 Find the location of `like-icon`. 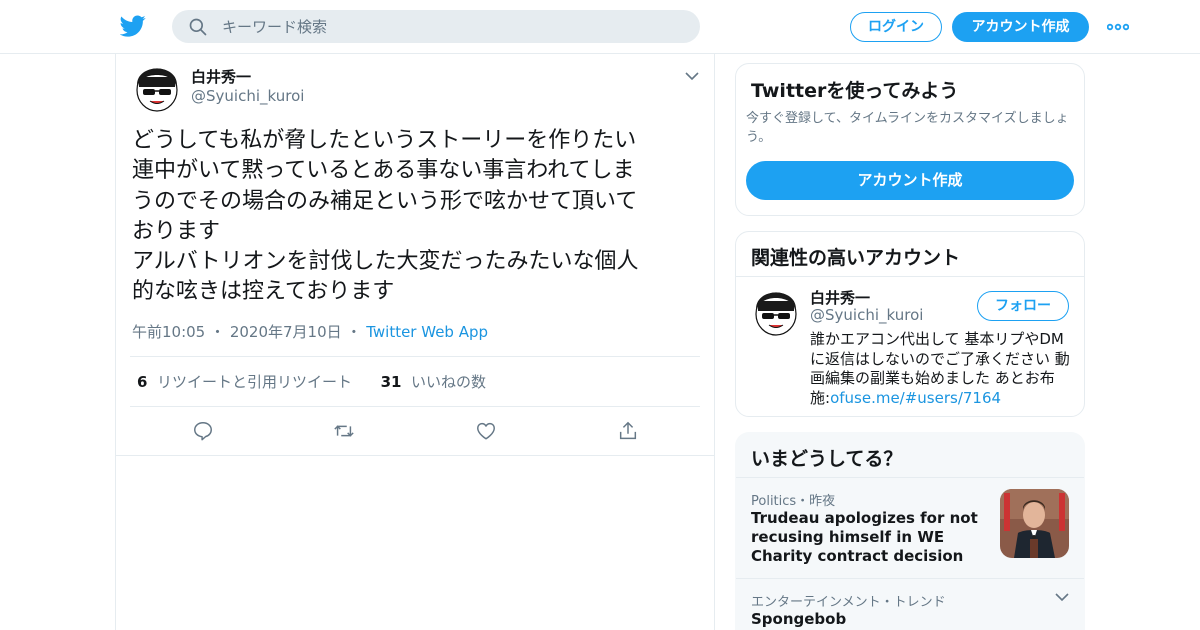

like-icon is located at coordinates (486, 431).